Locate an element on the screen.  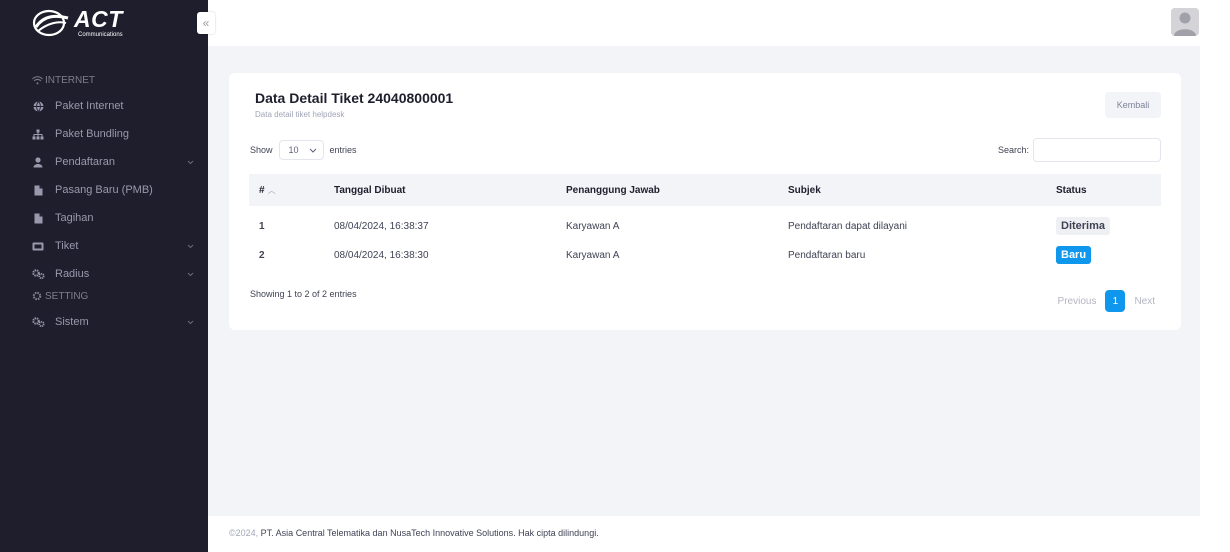
sidebar-item-label: Tiket is located at coordinates (67, 246).